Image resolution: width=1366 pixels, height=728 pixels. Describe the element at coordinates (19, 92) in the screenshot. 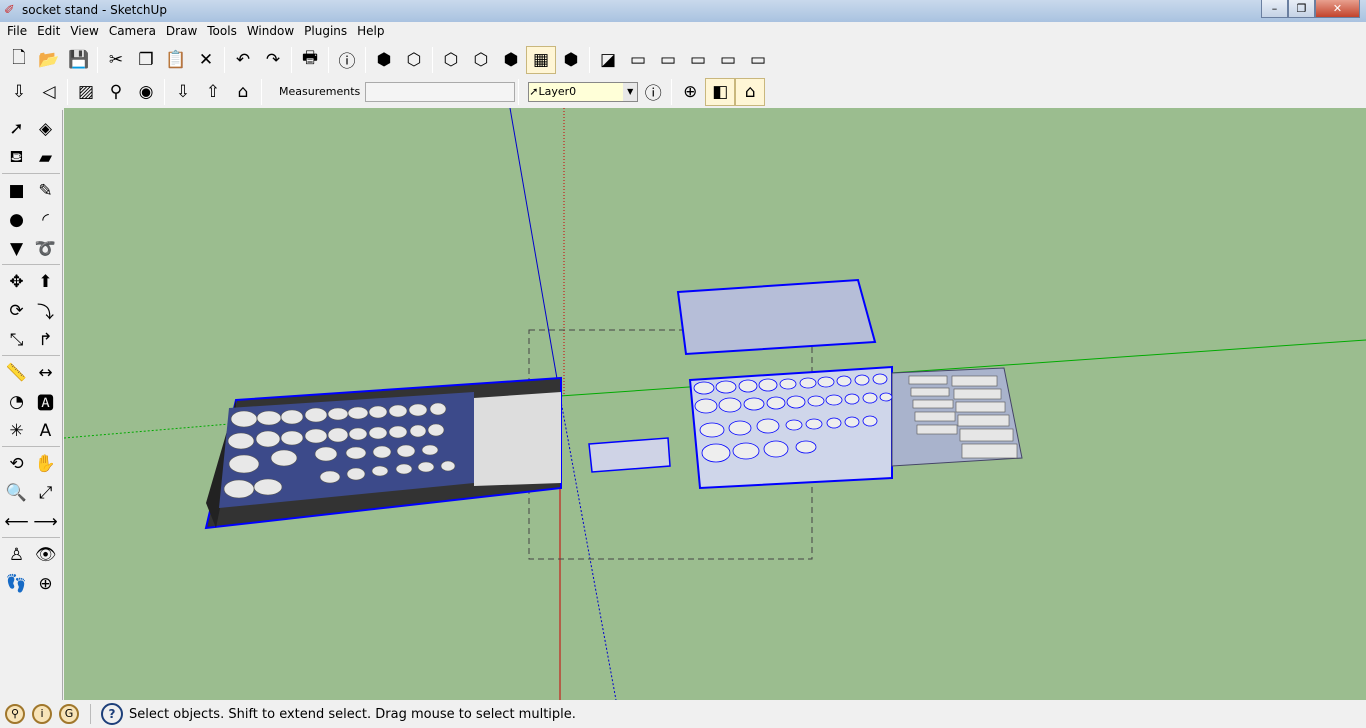

I see `get-models-button: ⇩` at that location.